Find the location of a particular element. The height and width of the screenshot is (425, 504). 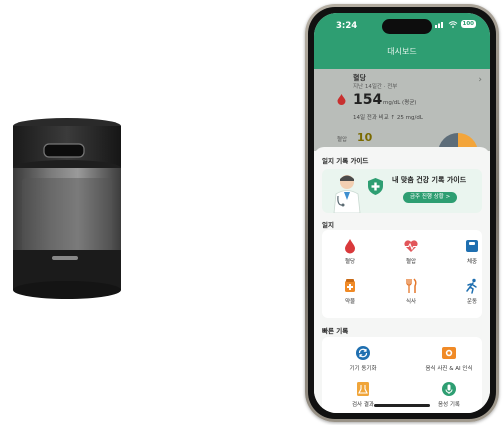

journal-item-weight: 체중 is located at coordinates (471, 251).